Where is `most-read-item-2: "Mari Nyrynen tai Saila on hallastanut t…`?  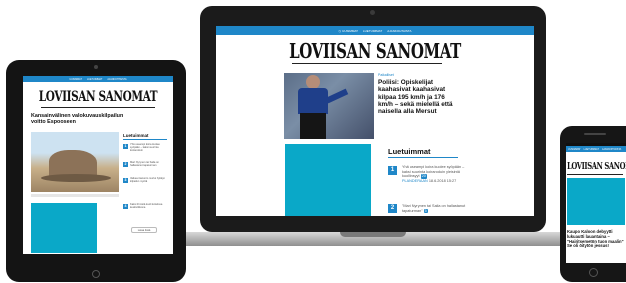
most-read-item-2: "Mari Nyrynen tai Saila on hallastanut t… is located at coordinates (434, 209).